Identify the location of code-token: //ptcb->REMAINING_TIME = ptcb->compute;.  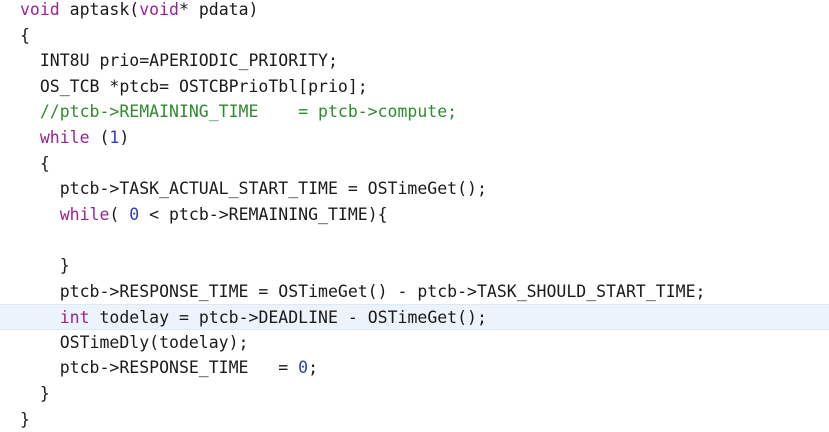
(239, 112).